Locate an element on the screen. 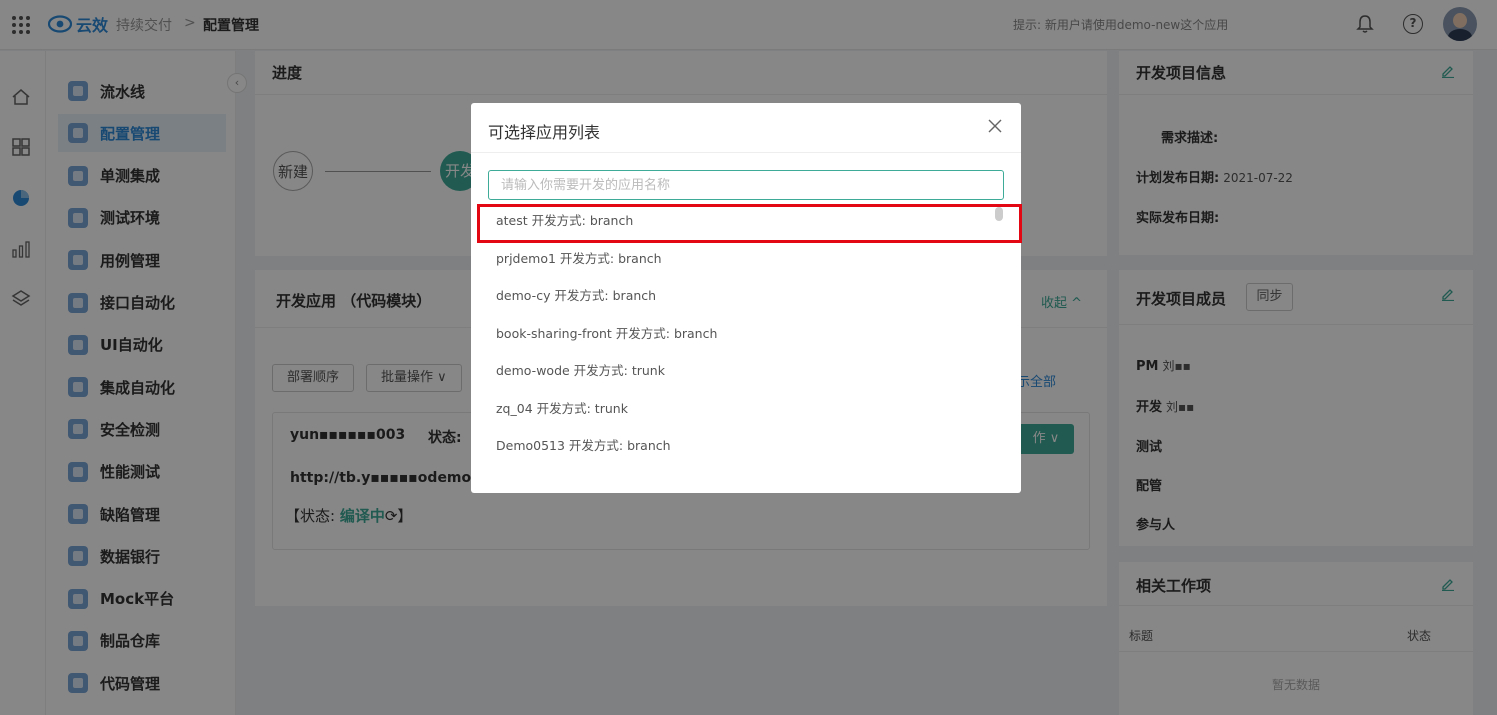 The width and height of the screenshot is (1497, 715). app-option: demo-cy 开发方式: branch is located at coordinates (746, 295).